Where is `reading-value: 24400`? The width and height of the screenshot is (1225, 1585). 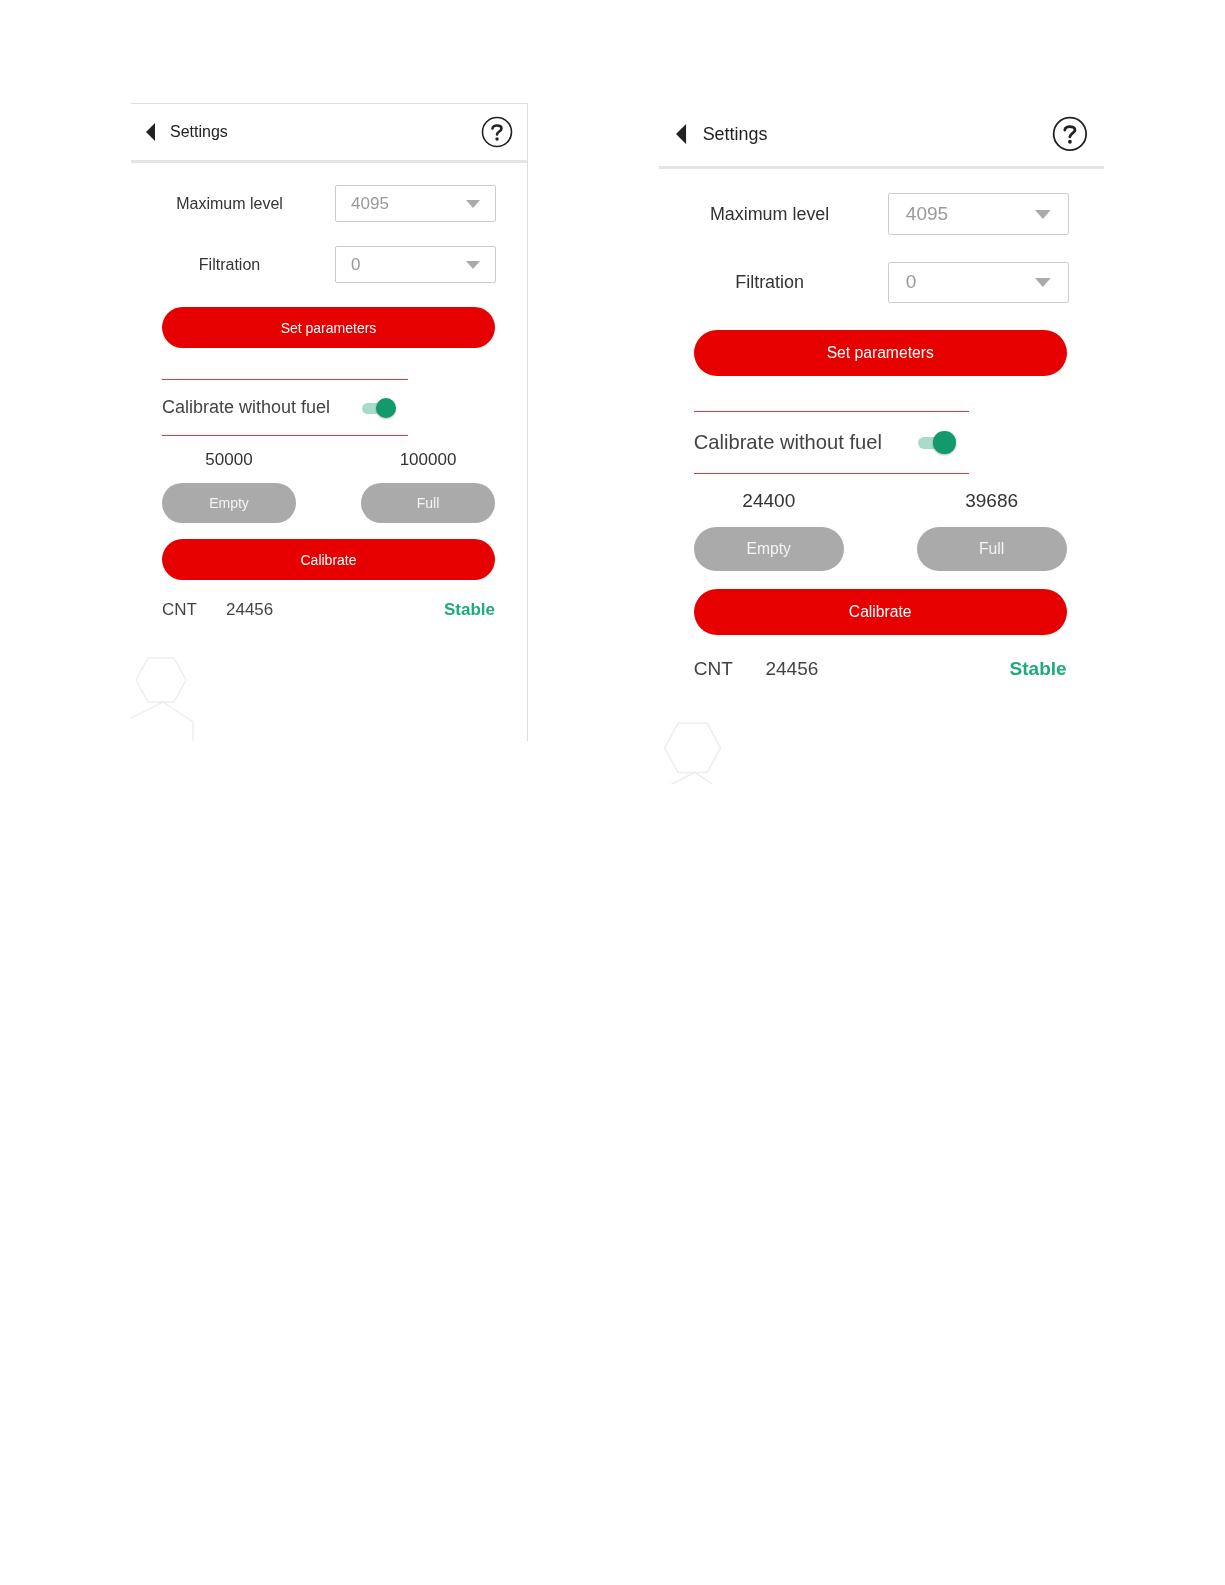 reading-value: 24400 is located at coordinates (769, 501).